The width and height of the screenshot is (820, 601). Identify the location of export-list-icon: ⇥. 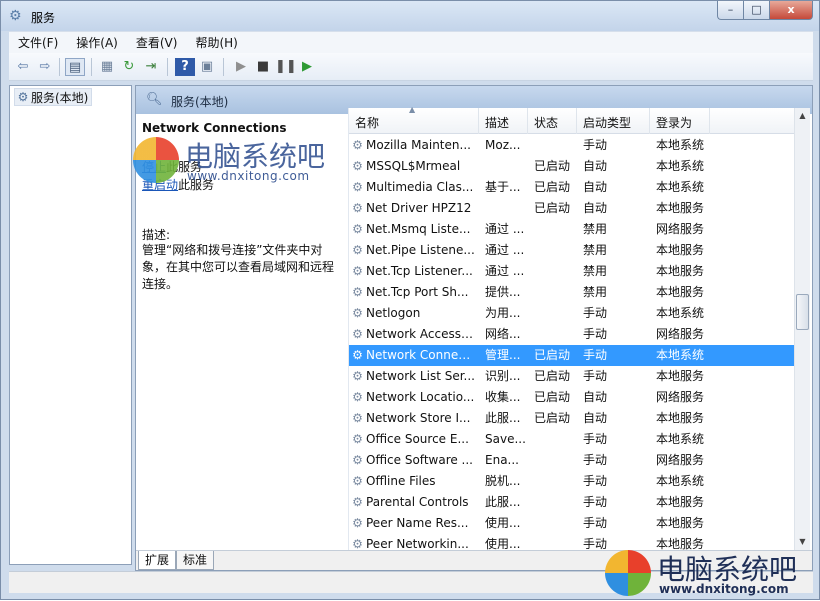
(151, 67).